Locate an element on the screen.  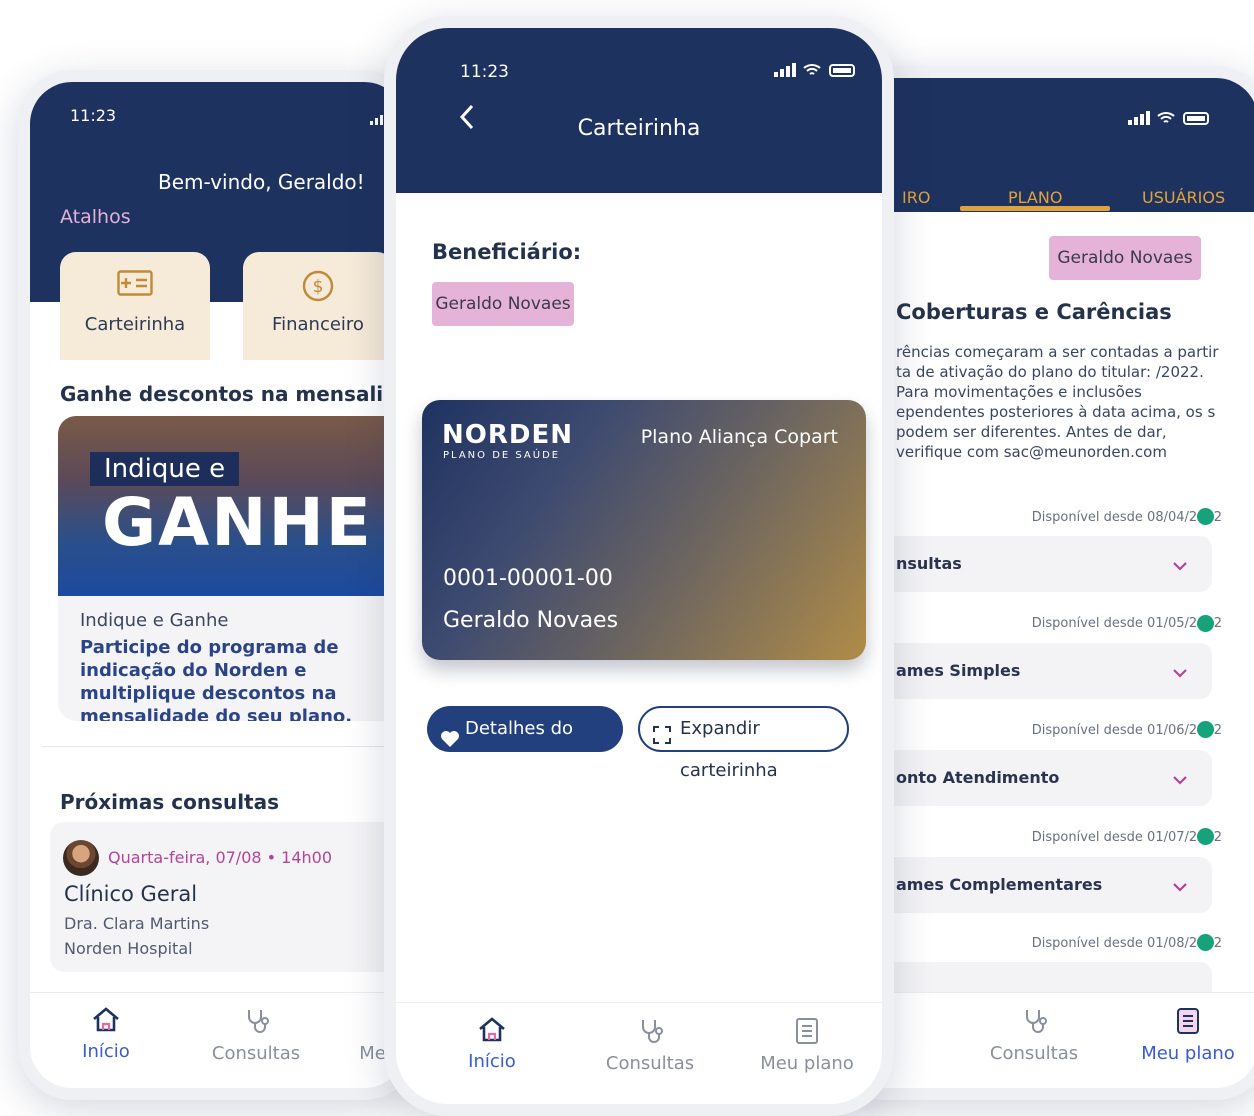
appointment-specialty: Clínico Geral is located at coordinates (131, 894).